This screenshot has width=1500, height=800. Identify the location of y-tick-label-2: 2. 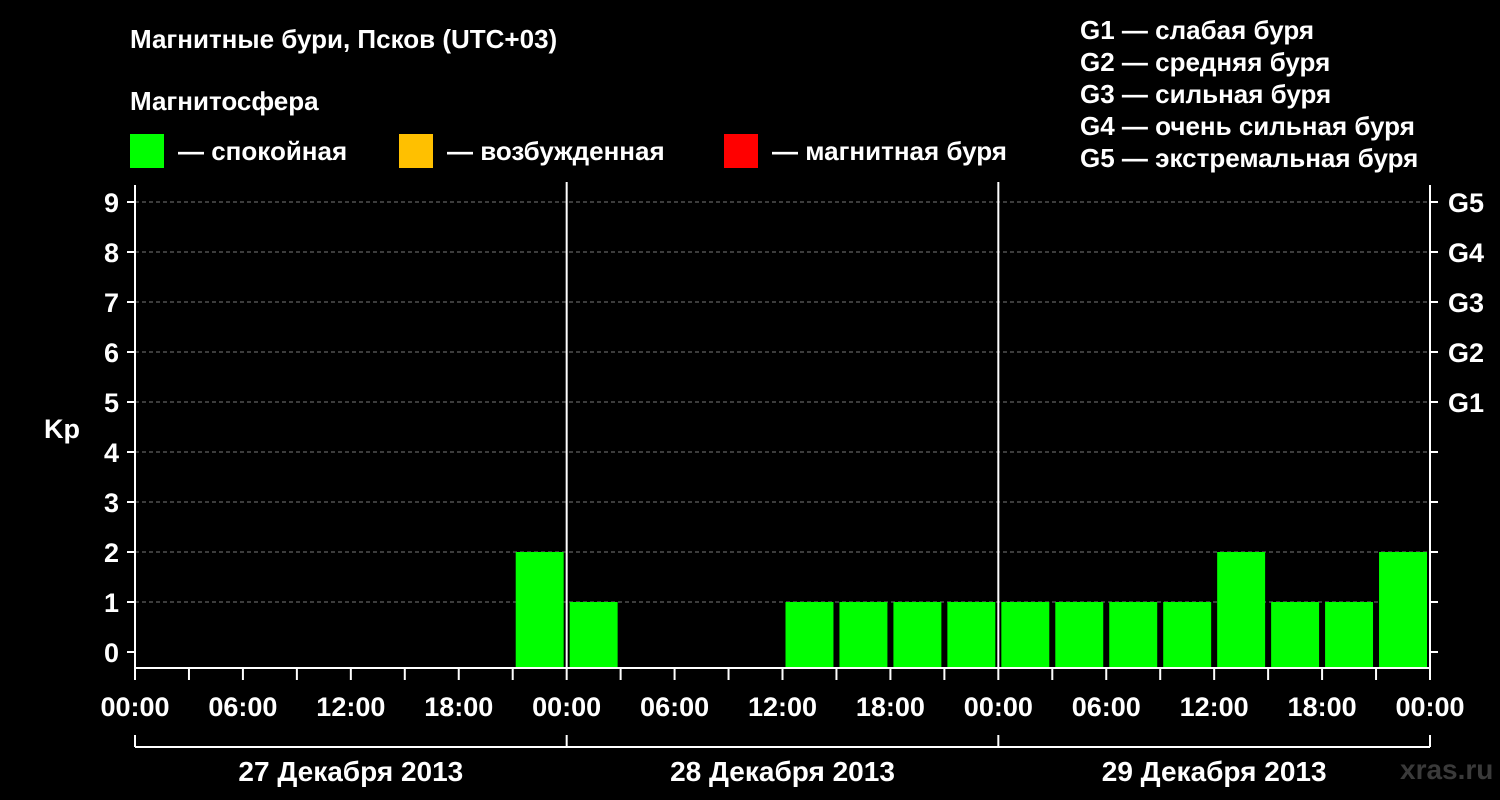
(111, 553).